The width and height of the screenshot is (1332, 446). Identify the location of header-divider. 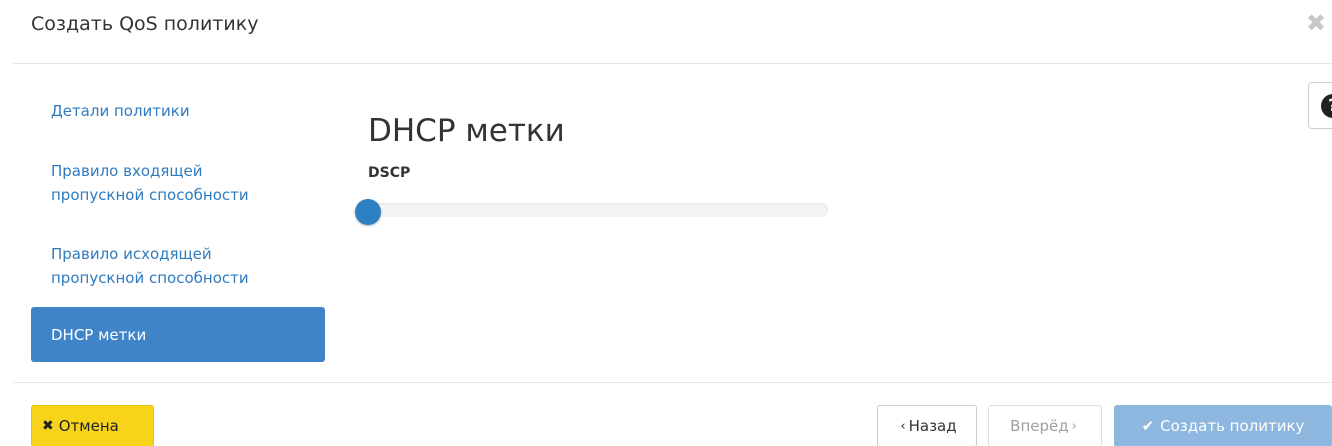
(672, 63).